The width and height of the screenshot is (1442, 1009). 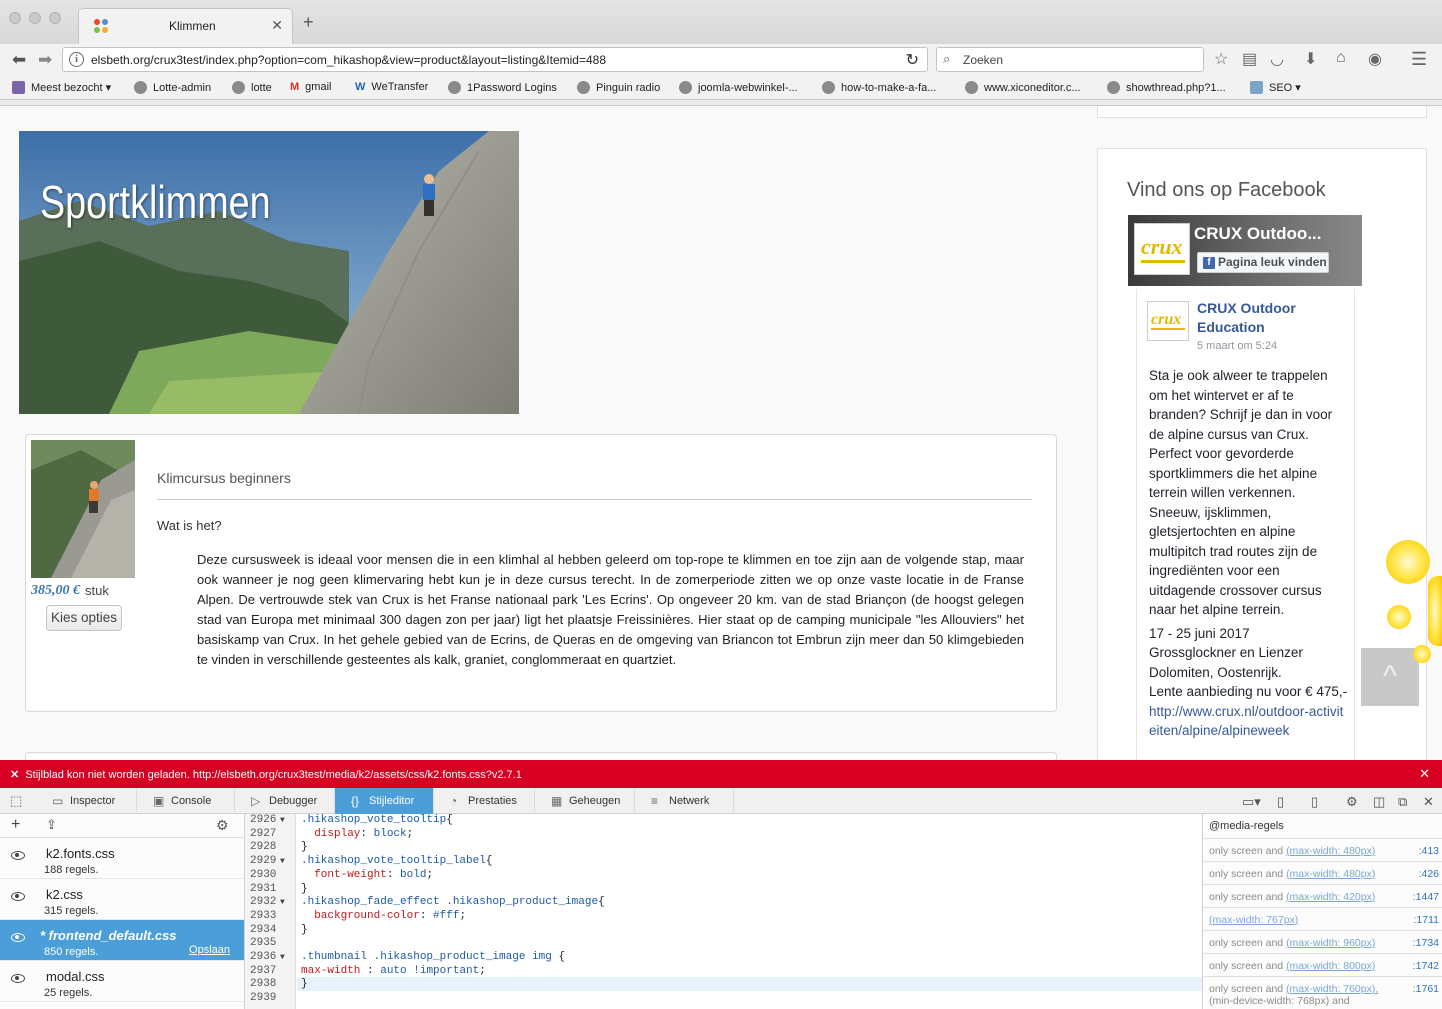 I want to click on search-input: ⌕ Zoeken, so click(x=1070, y=59).